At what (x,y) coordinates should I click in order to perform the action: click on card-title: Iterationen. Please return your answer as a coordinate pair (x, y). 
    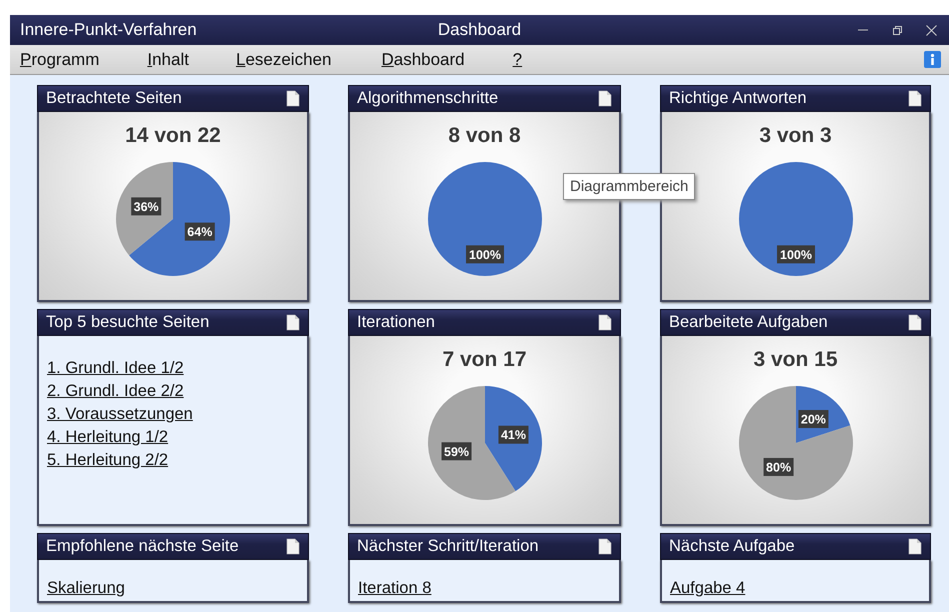
    Looking at the image, I should click on (396, 322).